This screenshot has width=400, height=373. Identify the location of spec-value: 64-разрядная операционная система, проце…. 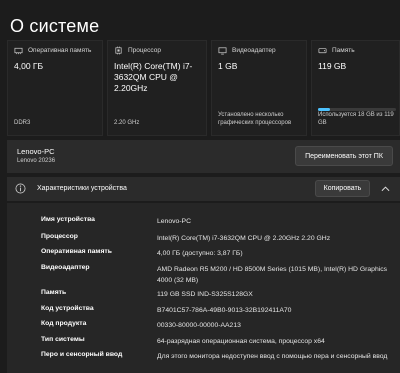
(241, 341).